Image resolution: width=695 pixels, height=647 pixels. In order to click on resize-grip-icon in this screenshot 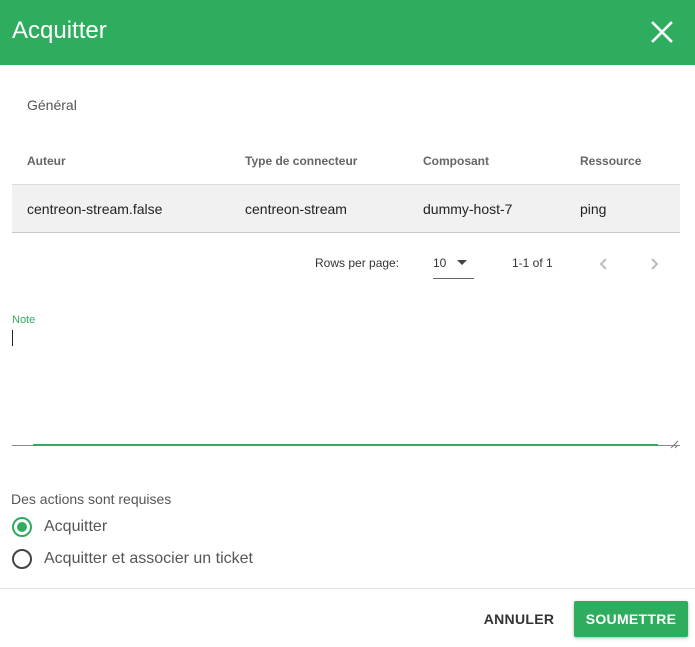, I will do `click(674, 442)`.